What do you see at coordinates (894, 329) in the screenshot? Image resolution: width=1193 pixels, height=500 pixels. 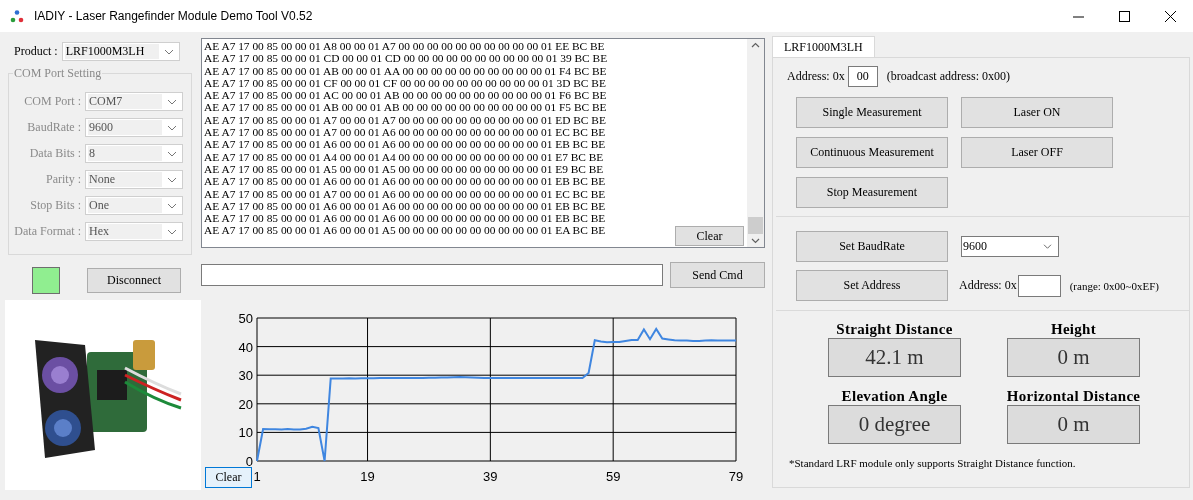 I see `readout-label: Straight Distance` at bounding box center [894, 329].